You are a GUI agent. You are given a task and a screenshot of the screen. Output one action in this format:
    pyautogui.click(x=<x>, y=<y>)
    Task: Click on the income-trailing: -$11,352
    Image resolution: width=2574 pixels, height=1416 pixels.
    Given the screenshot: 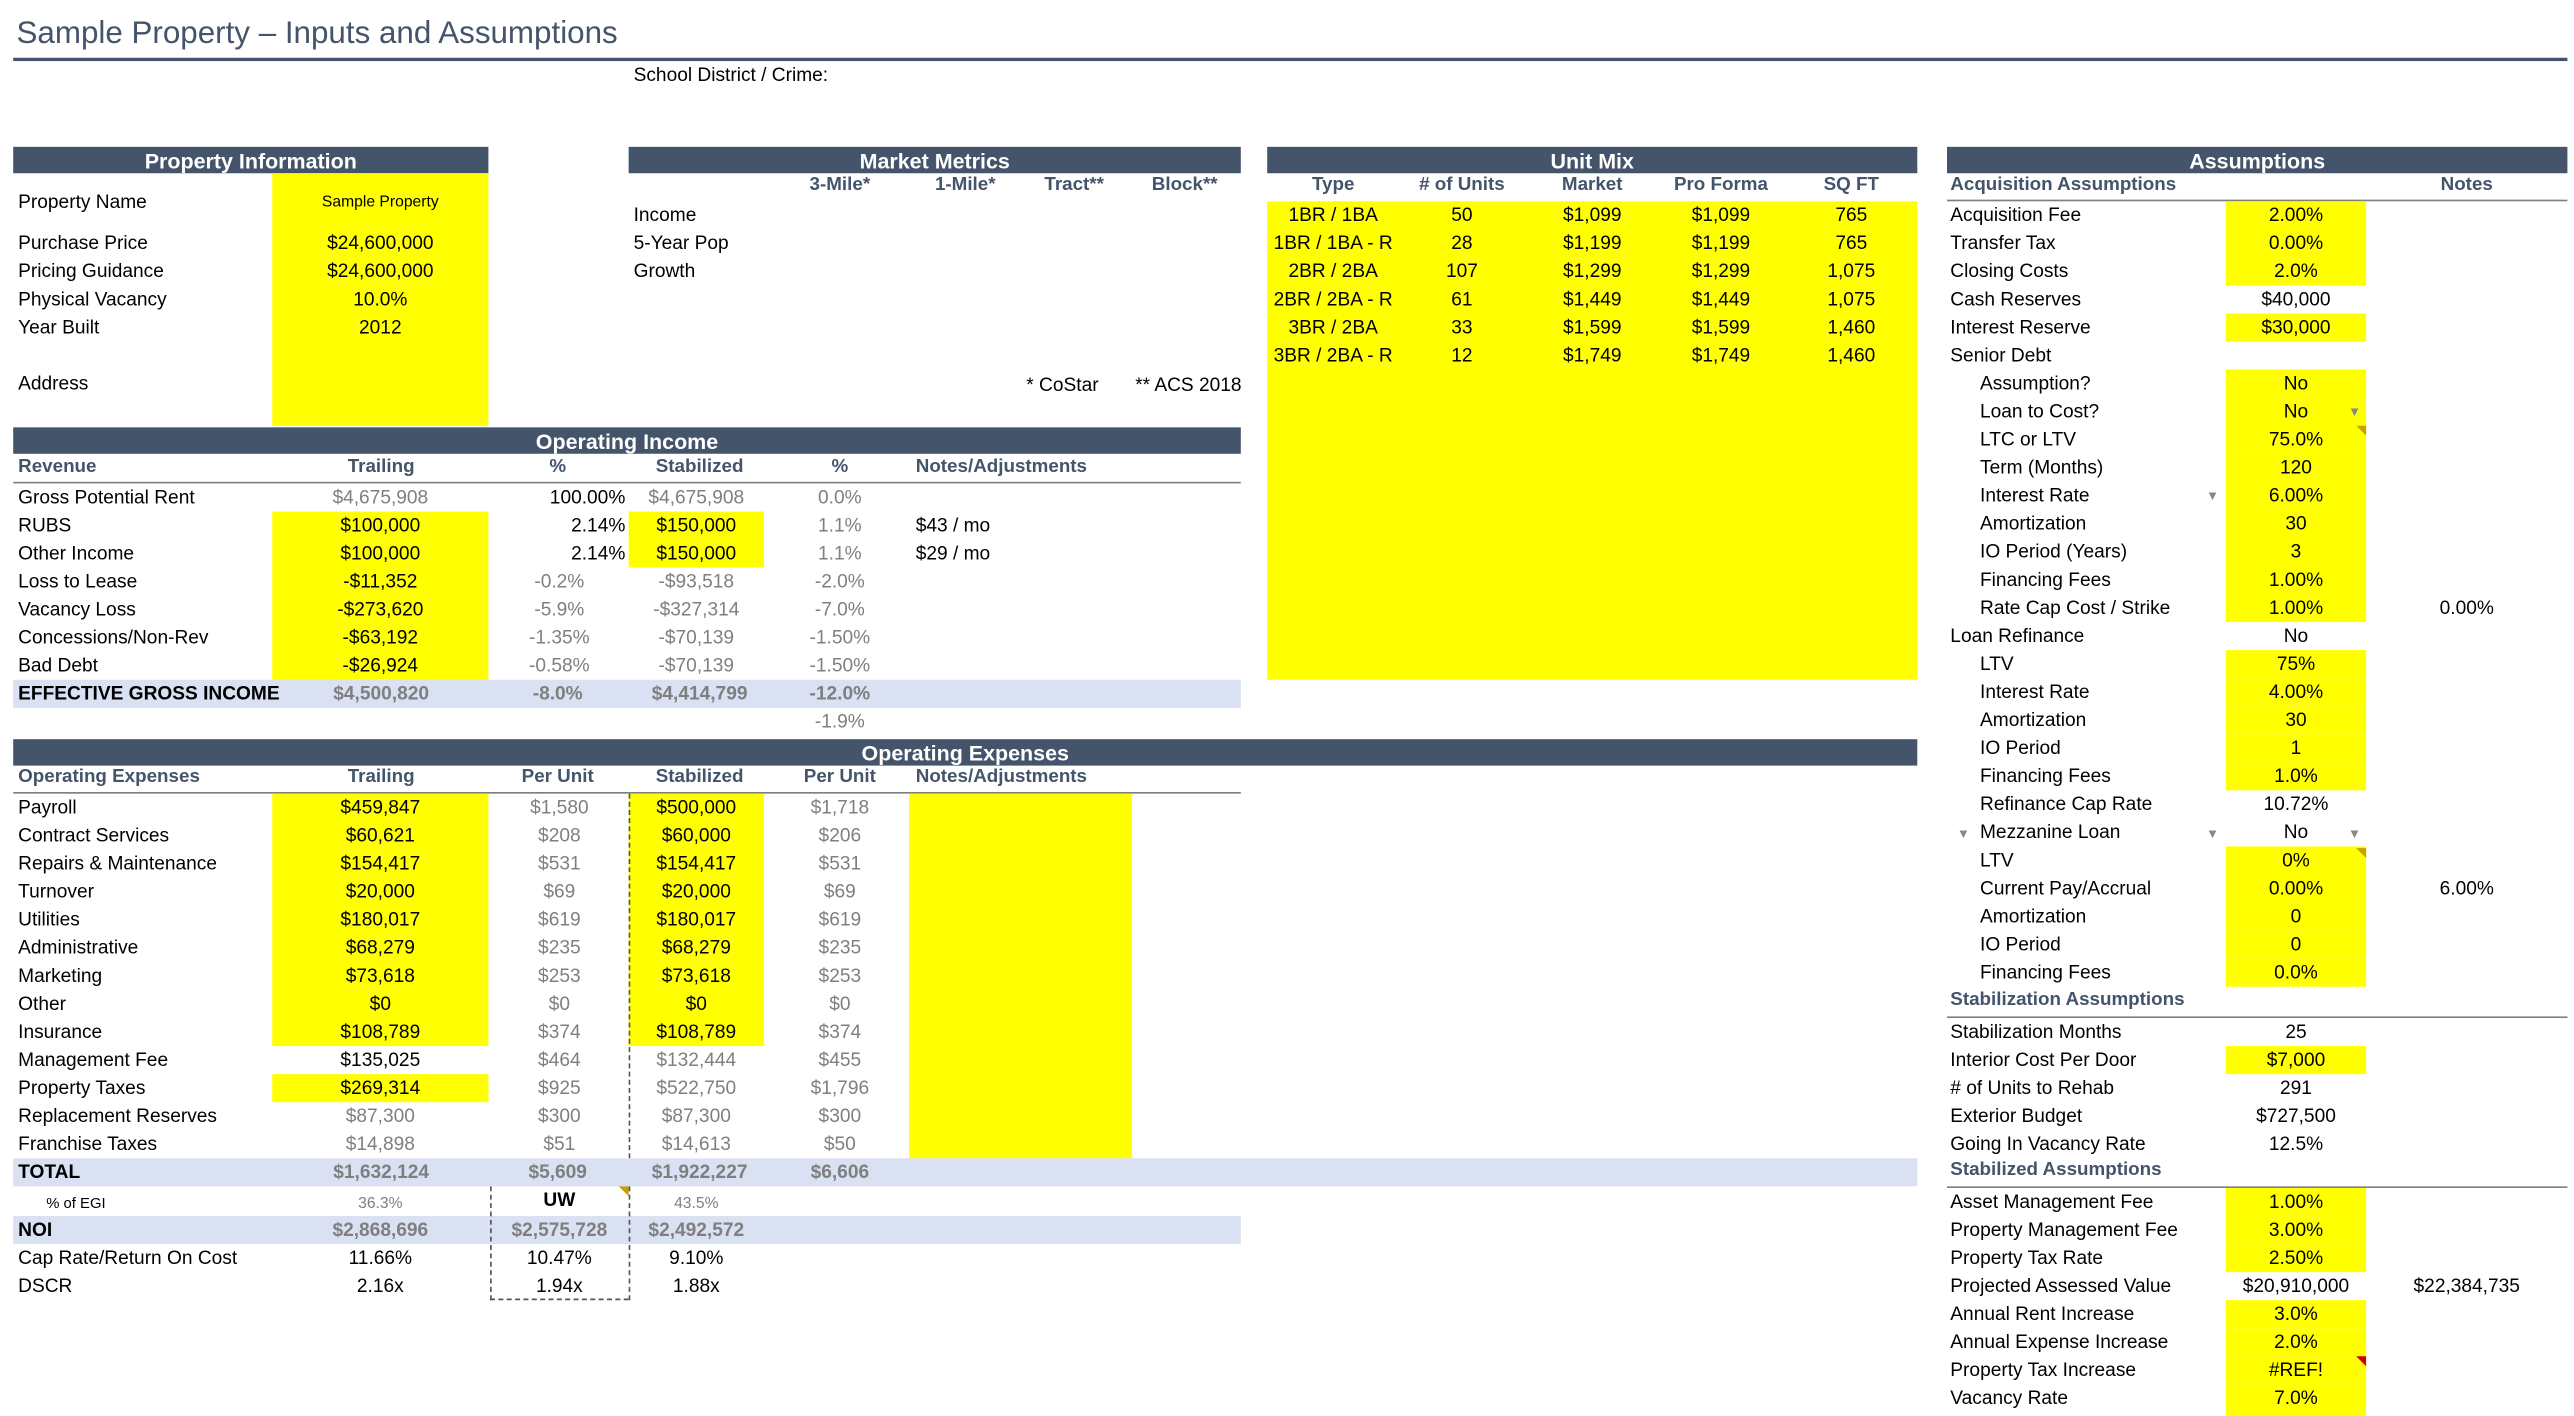 What is the action you would take?
    pyautogui.click(x=380, y=582)
    